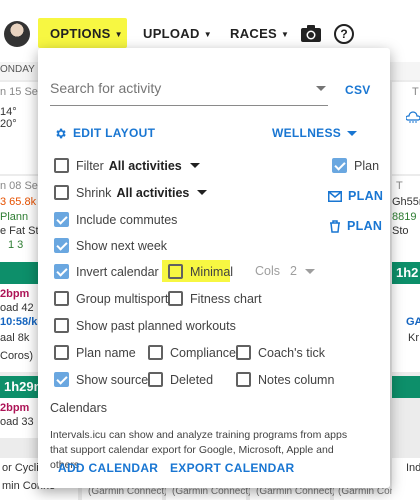  What do you see at coordinates (61, 325) in the screenshot?
I see `show-past-planned-checkbox` at bounding box center [61, 325].